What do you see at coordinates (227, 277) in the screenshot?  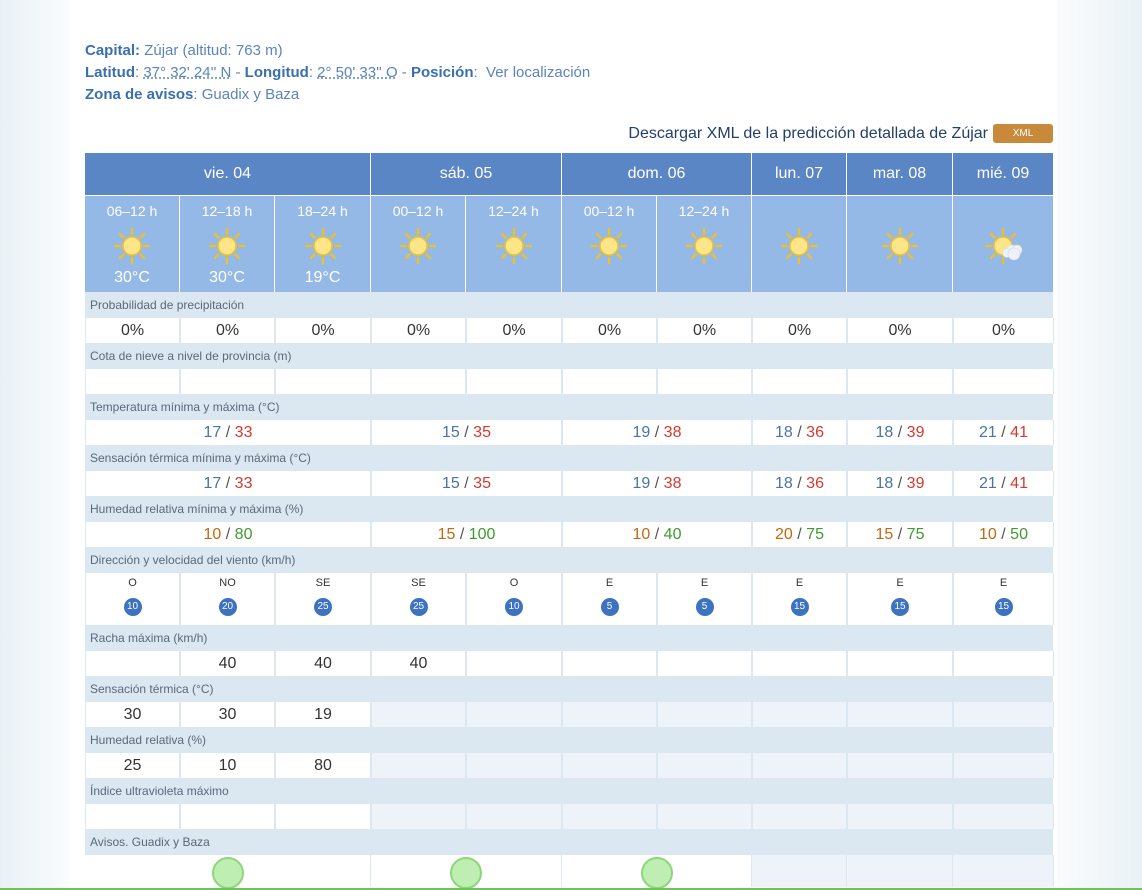 I see `period-temp: 30°C` at bounding box center [227, 277].